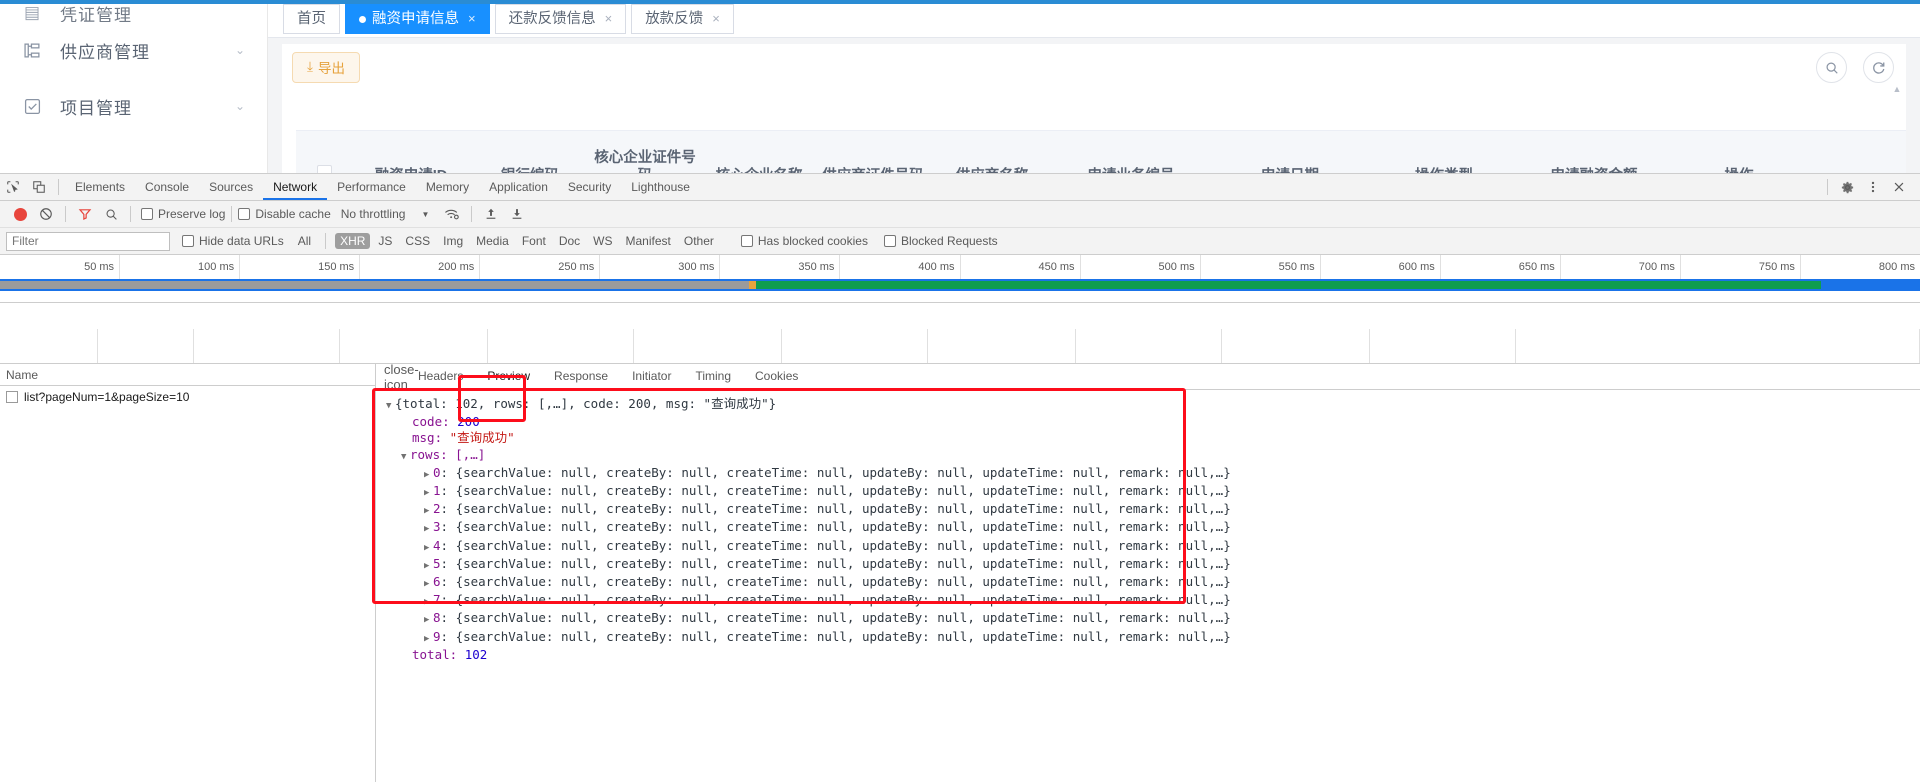 The height and width of the screenshot is (782, 1920). What do you see at coordinates (1444, 152) in the screenshot?
I see `table-header-operation-type: 操作类型` at bounding box center [1444, 152].